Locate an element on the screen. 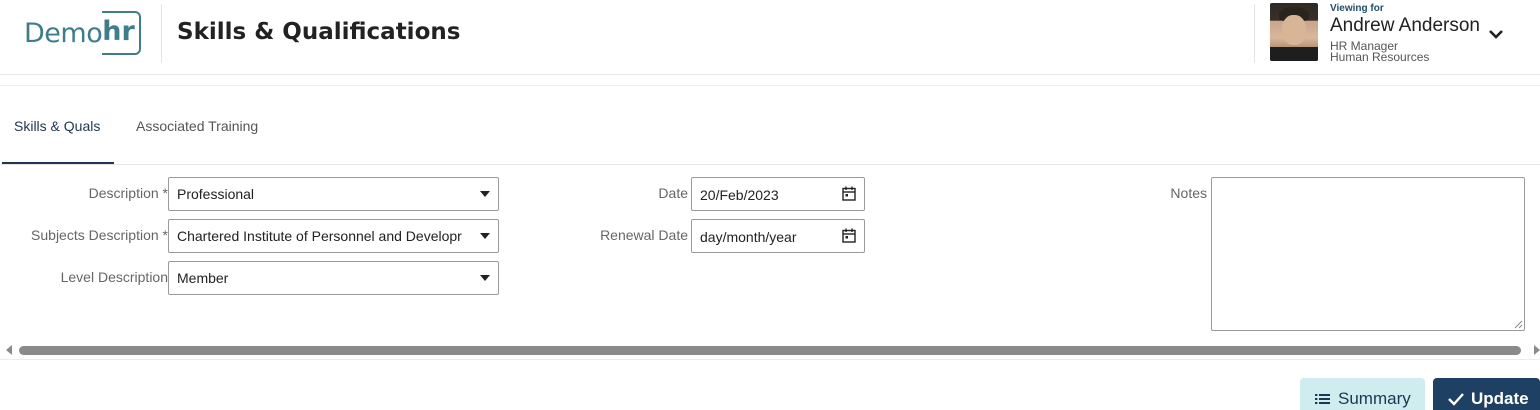 This screenshot has height=410, width=1540. renewal-date-input: day/month/year is located at coordinates (778, 236).